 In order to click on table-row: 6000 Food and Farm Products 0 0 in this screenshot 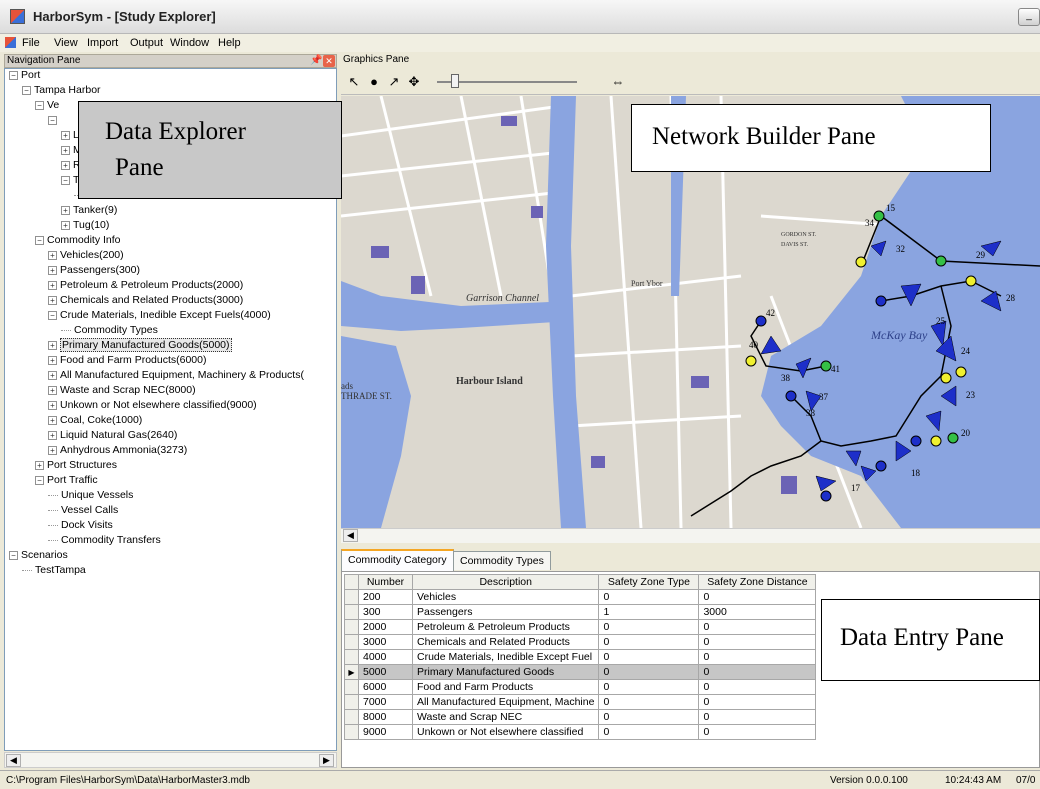, I will do `click(580, 687)`.